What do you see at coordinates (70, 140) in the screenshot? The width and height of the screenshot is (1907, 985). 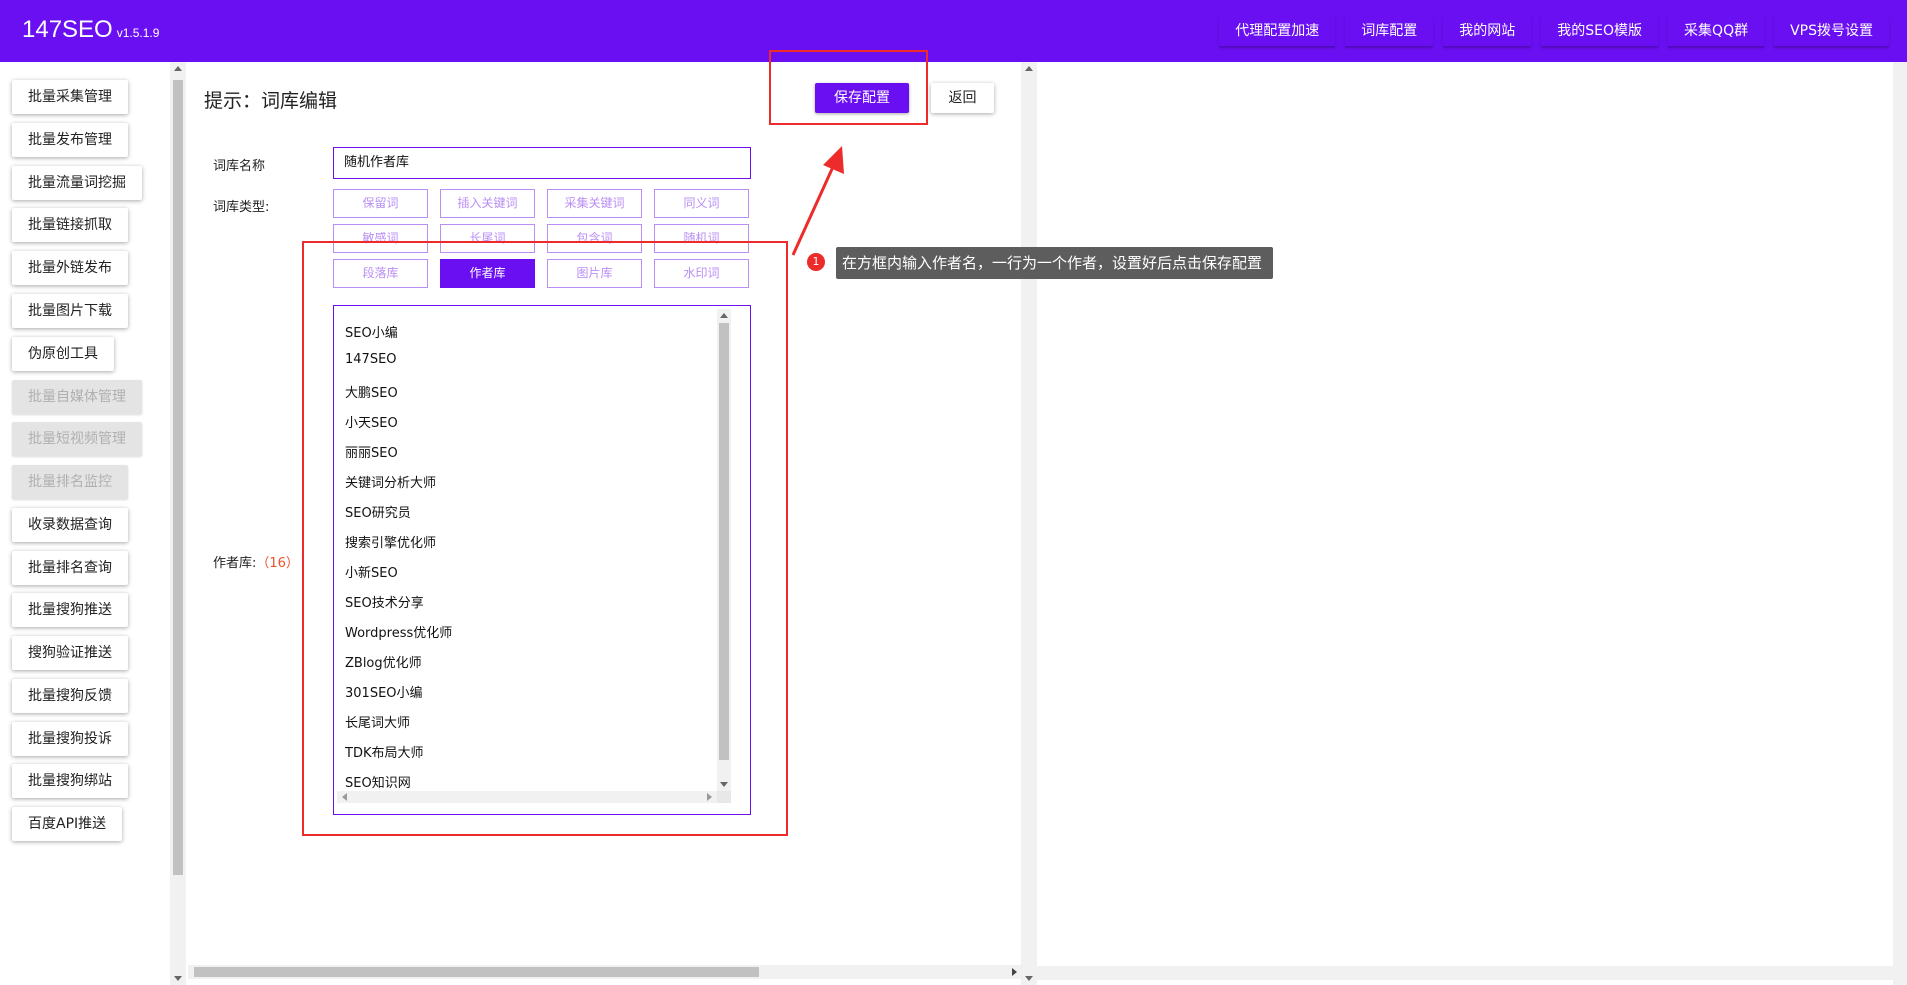 I see `sidebar-item-batch-publish: 批量发布管理` at bounding box center [70, 140].